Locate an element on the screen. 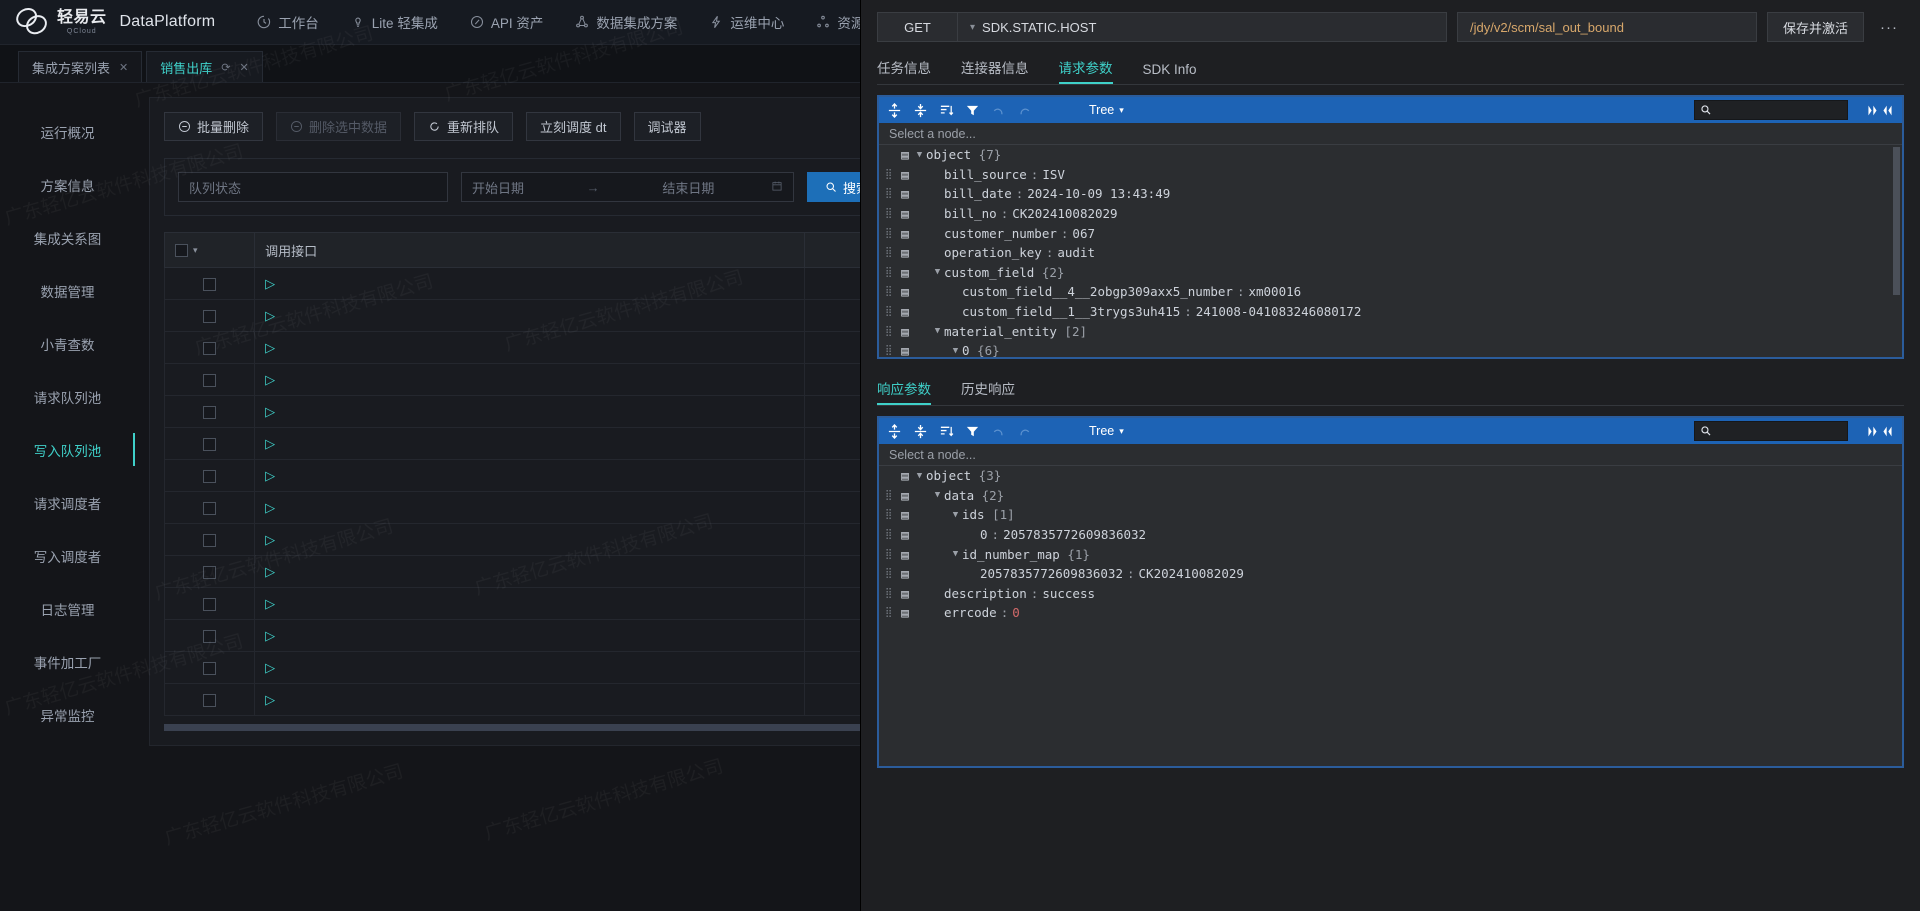  close-icon: ✕ is located at coordinates (123, 67).